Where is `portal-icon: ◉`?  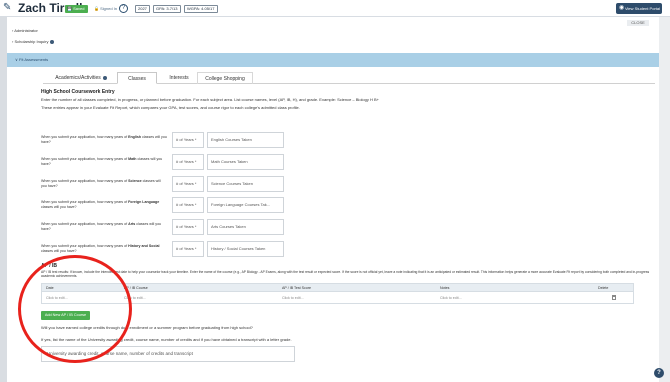 portal-icon: ◉ is located at coordinates (622, 8).